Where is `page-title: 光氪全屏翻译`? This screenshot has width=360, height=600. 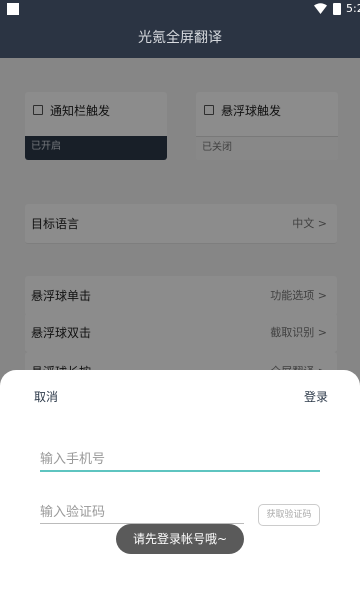
page-title: 光氪全屏翻译 is located at coordinates (180, 38).